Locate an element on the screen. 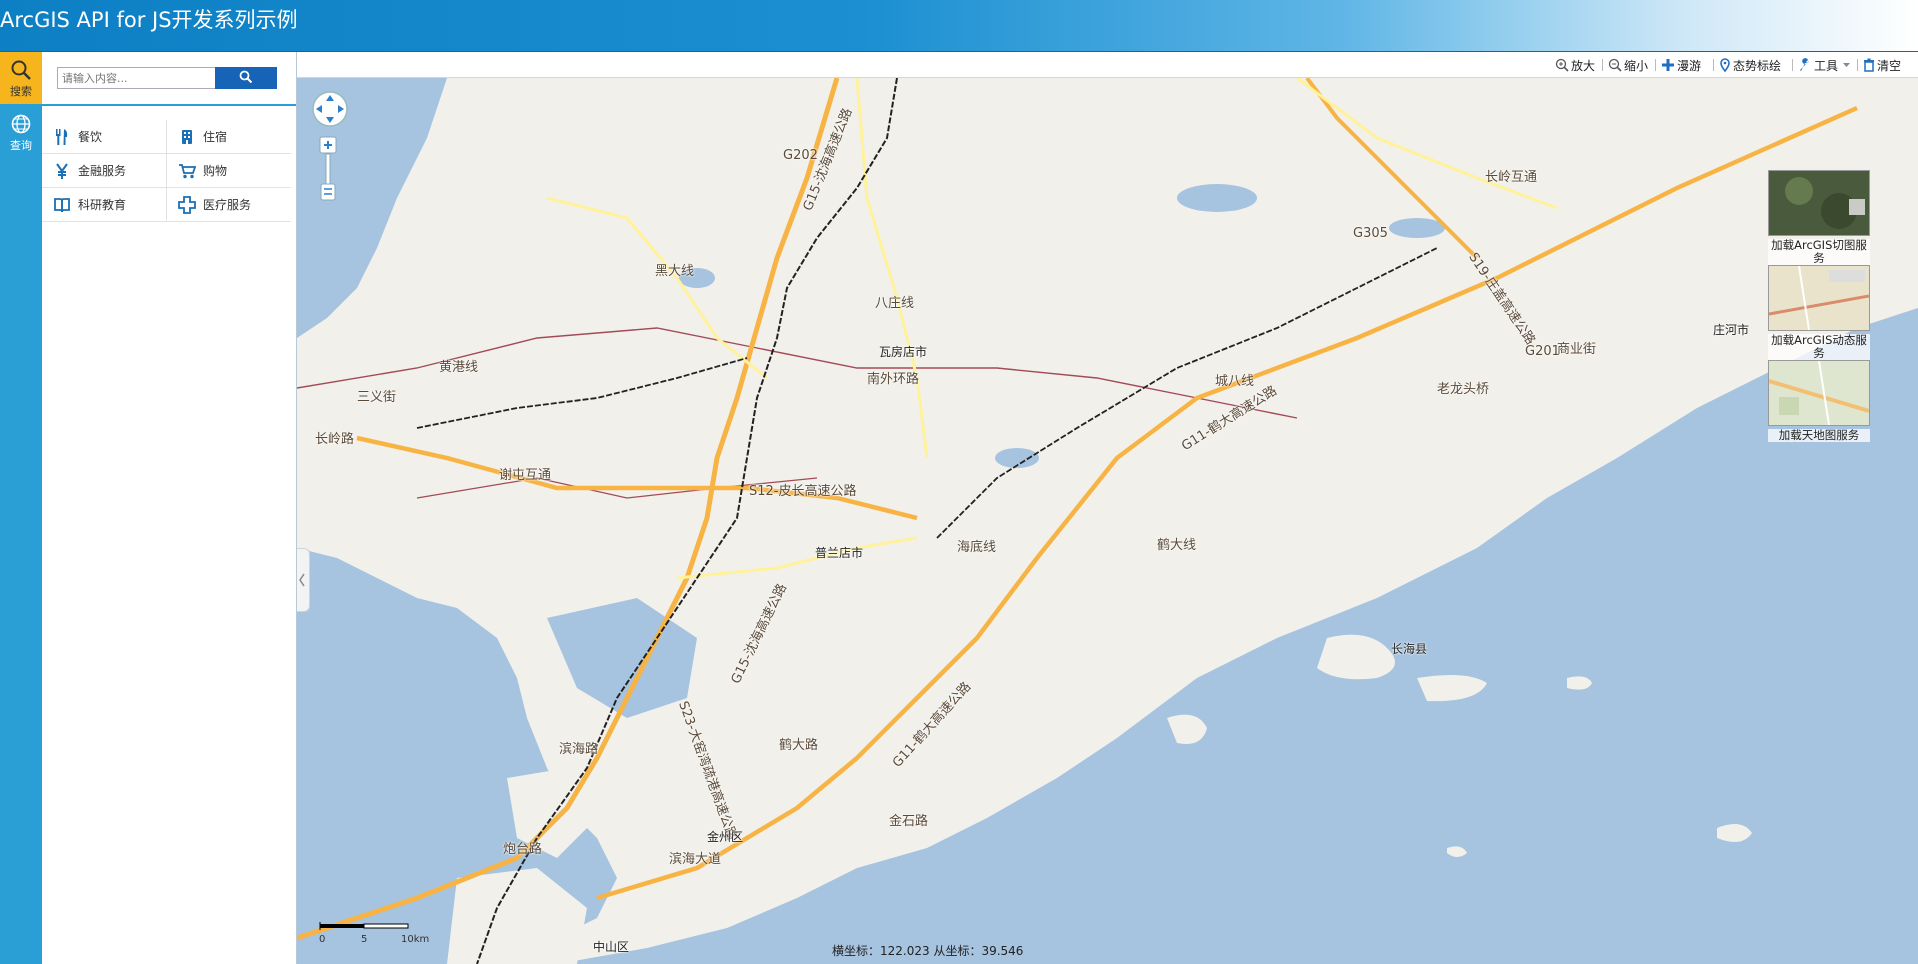  category-label: 科研教育 is located at coordinates (102, 205).